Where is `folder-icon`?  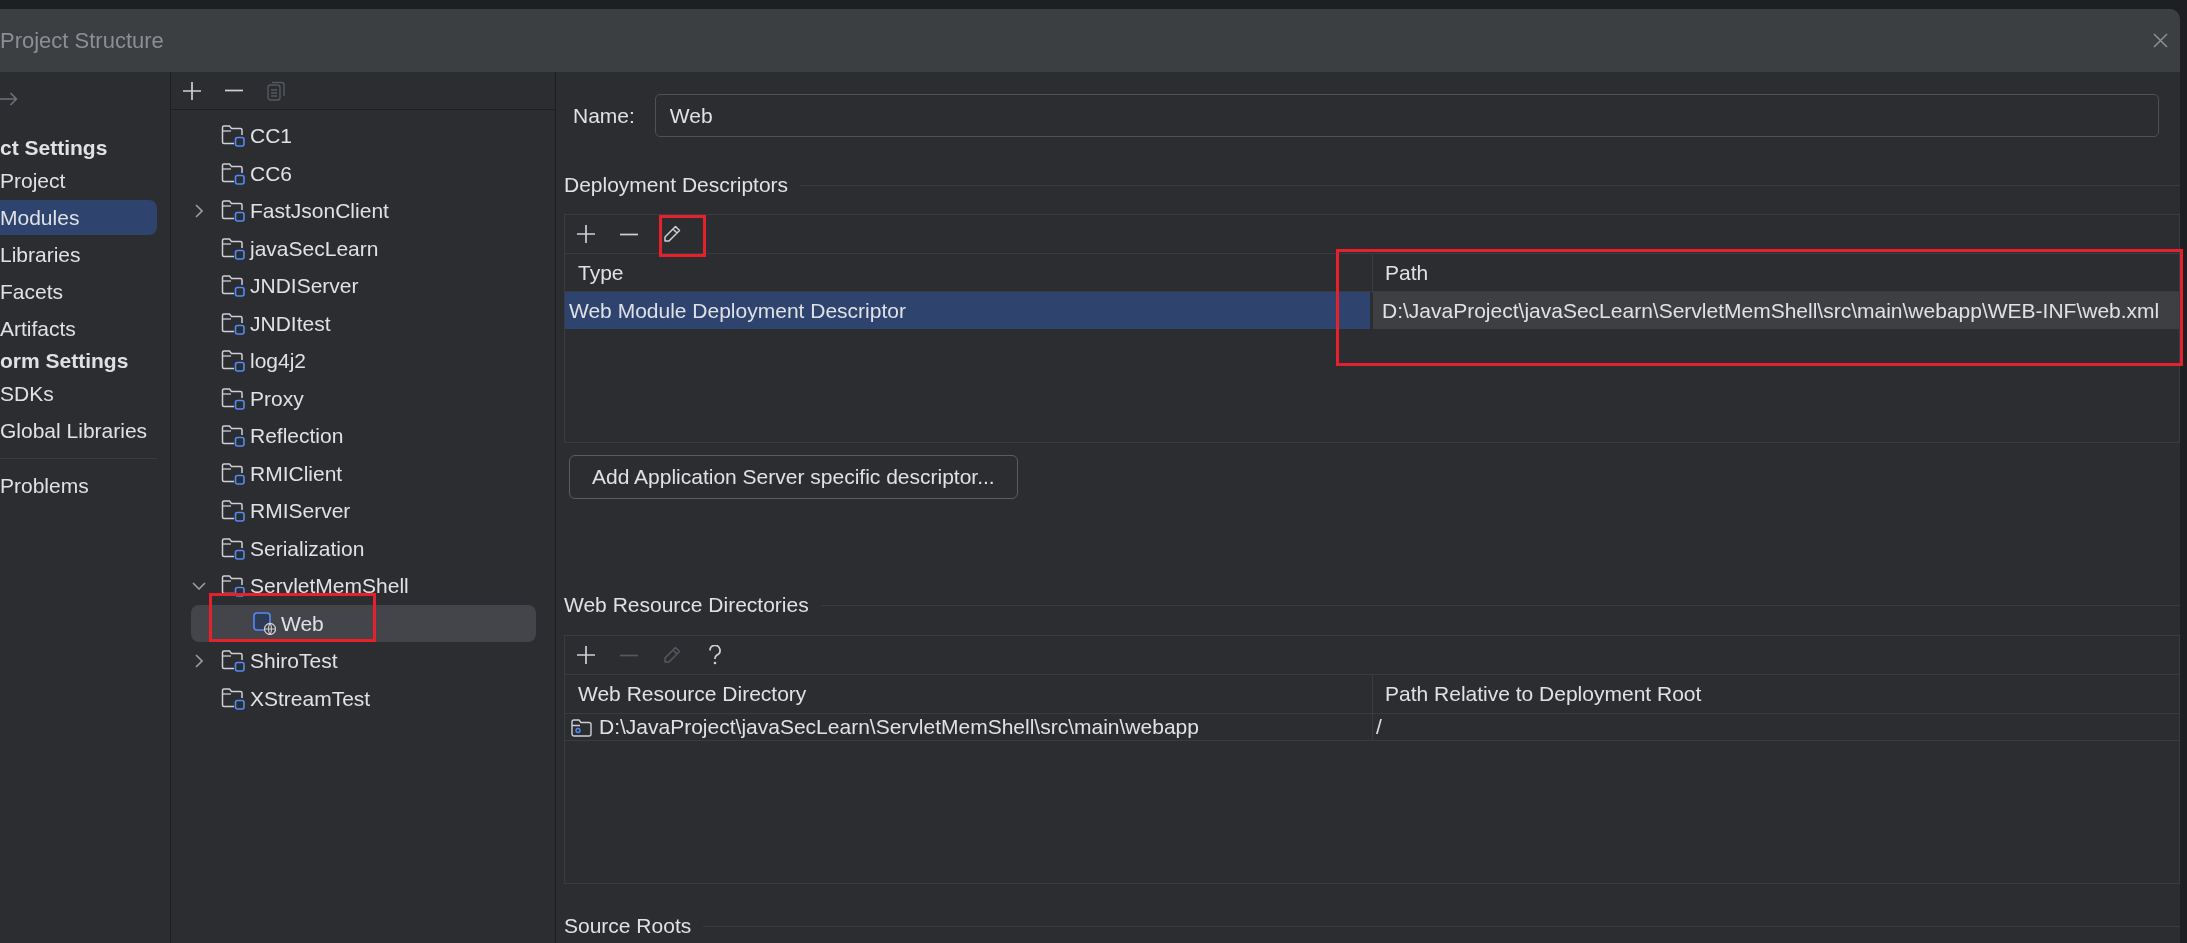
folder-icon is located at coordinates (581, 727).